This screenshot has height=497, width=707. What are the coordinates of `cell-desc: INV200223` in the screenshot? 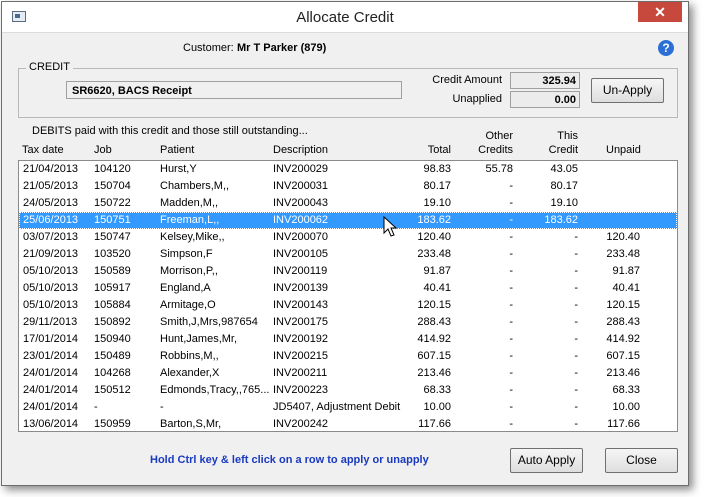 It's located at (301, 390).